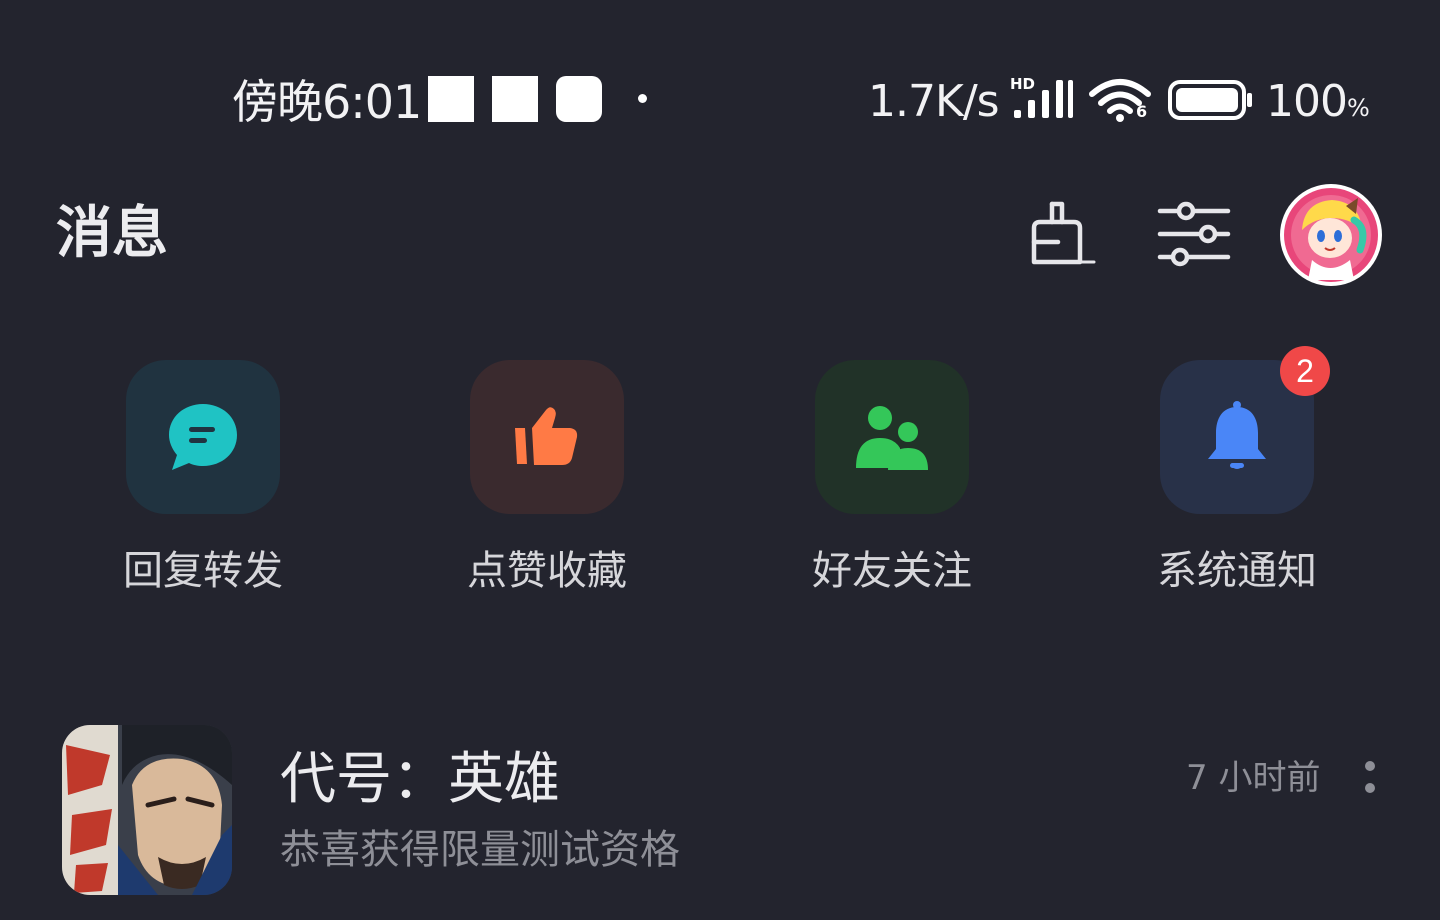 The height and width of the screenshot is (920, 1440). I want to click on game-artwork-image, so click(147, 810).